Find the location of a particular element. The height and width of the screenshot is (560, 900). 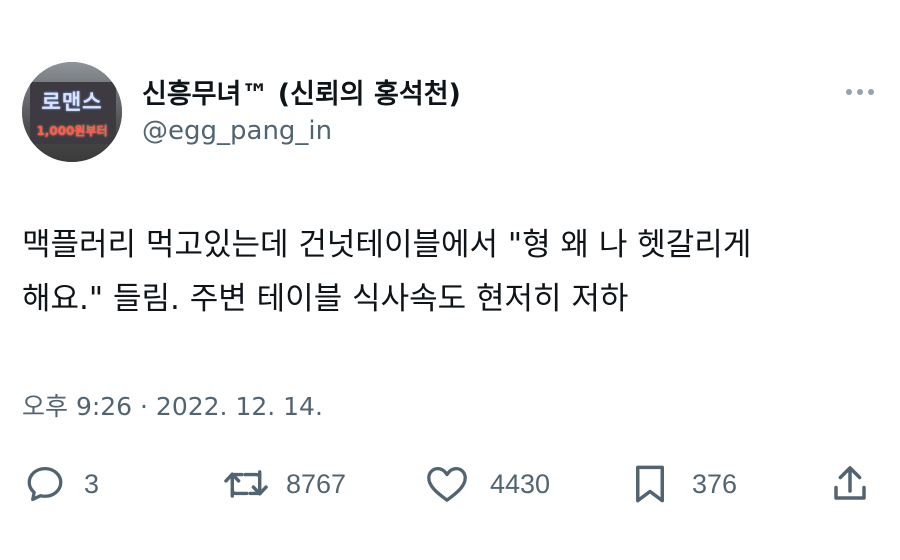

avatar: 로맨스 1,000원부터 is located at coordinates (72, 112).